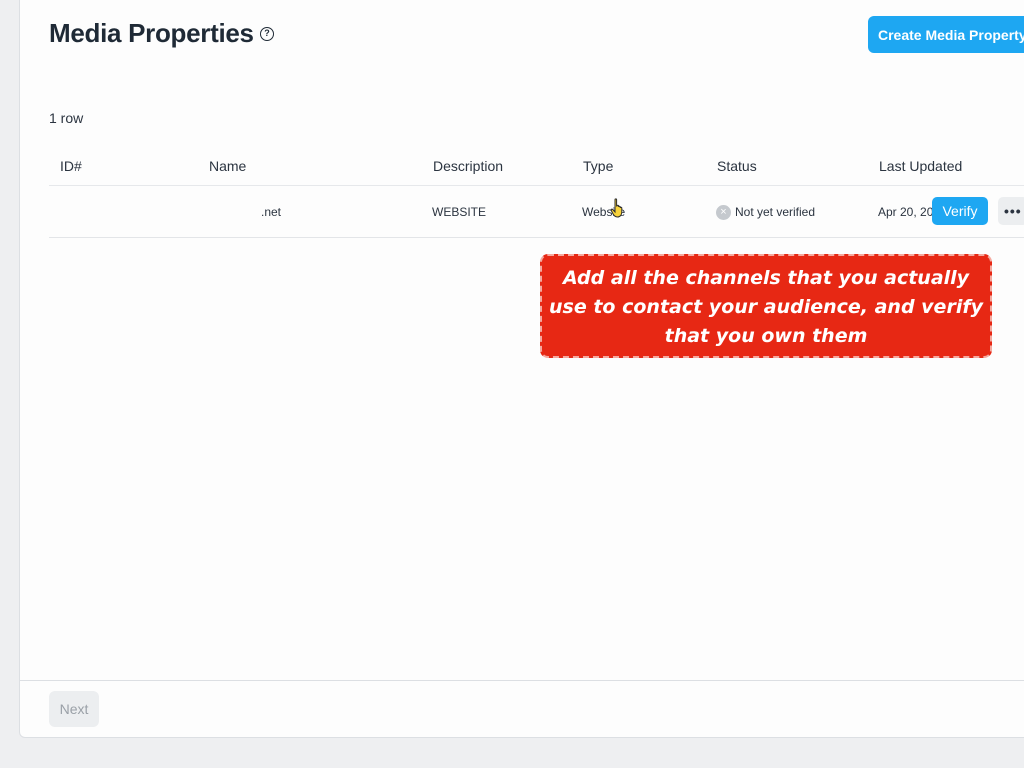  Describe the element at coordinates (775, 212) in the screenshot. I see `cell-status: Not yet verified` at that location.